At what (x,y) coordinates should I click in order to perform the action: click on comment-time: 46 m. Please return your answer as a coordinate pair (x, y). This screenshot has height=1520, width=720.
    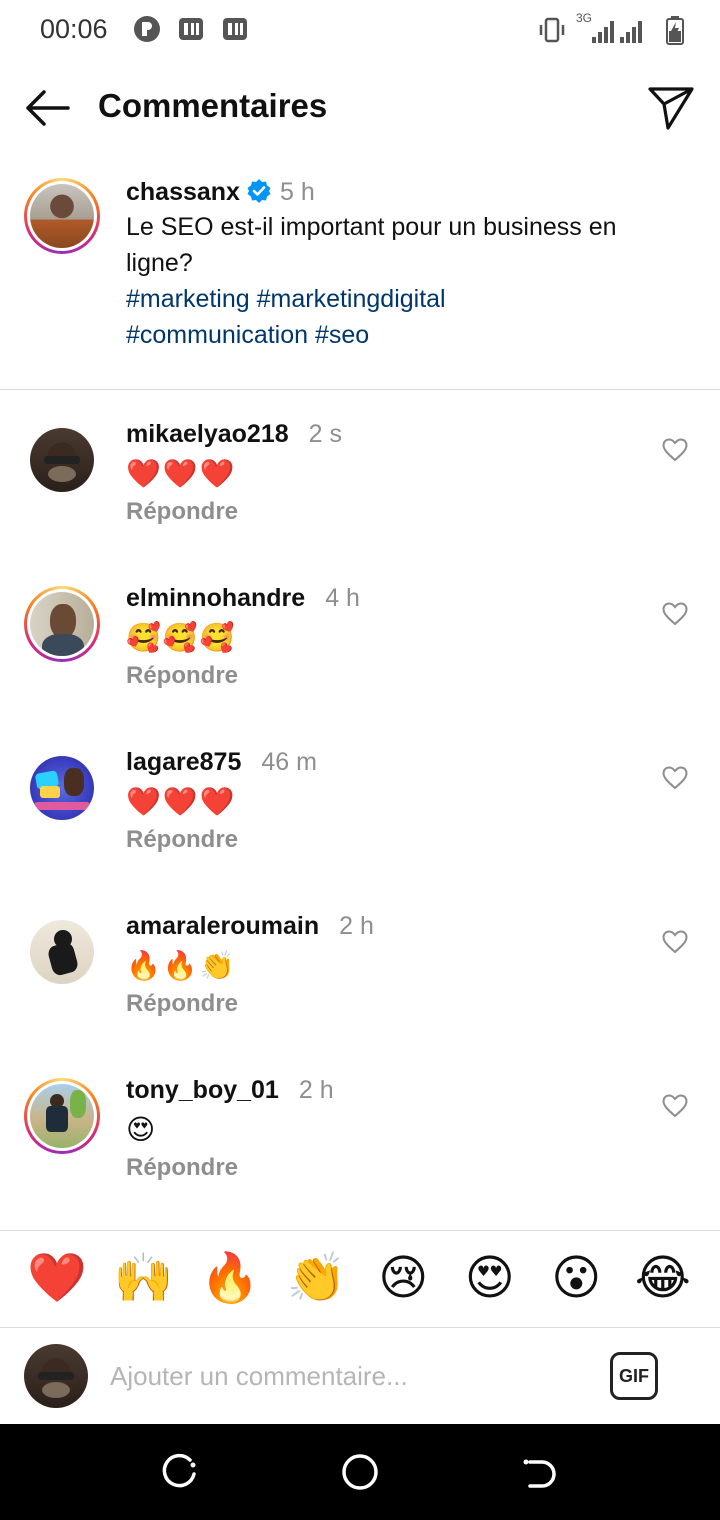
    Looking at the image, I should click on (289, 762).